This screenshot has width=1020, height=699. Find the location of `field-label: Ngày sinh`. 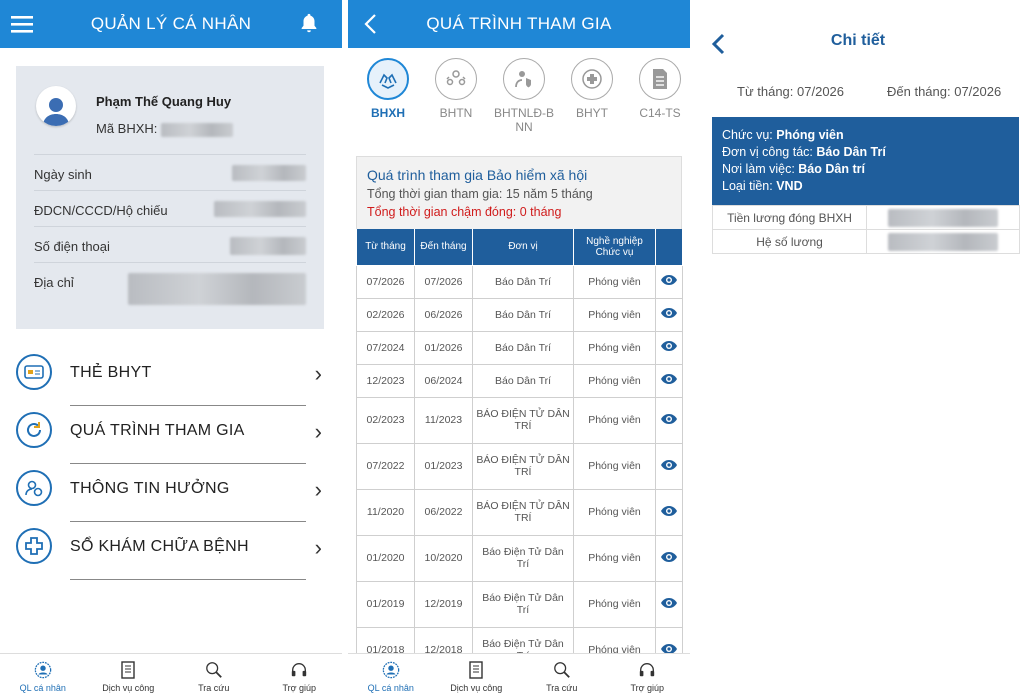

field-label: Ngày sinh is located at coordinates (63, 174).